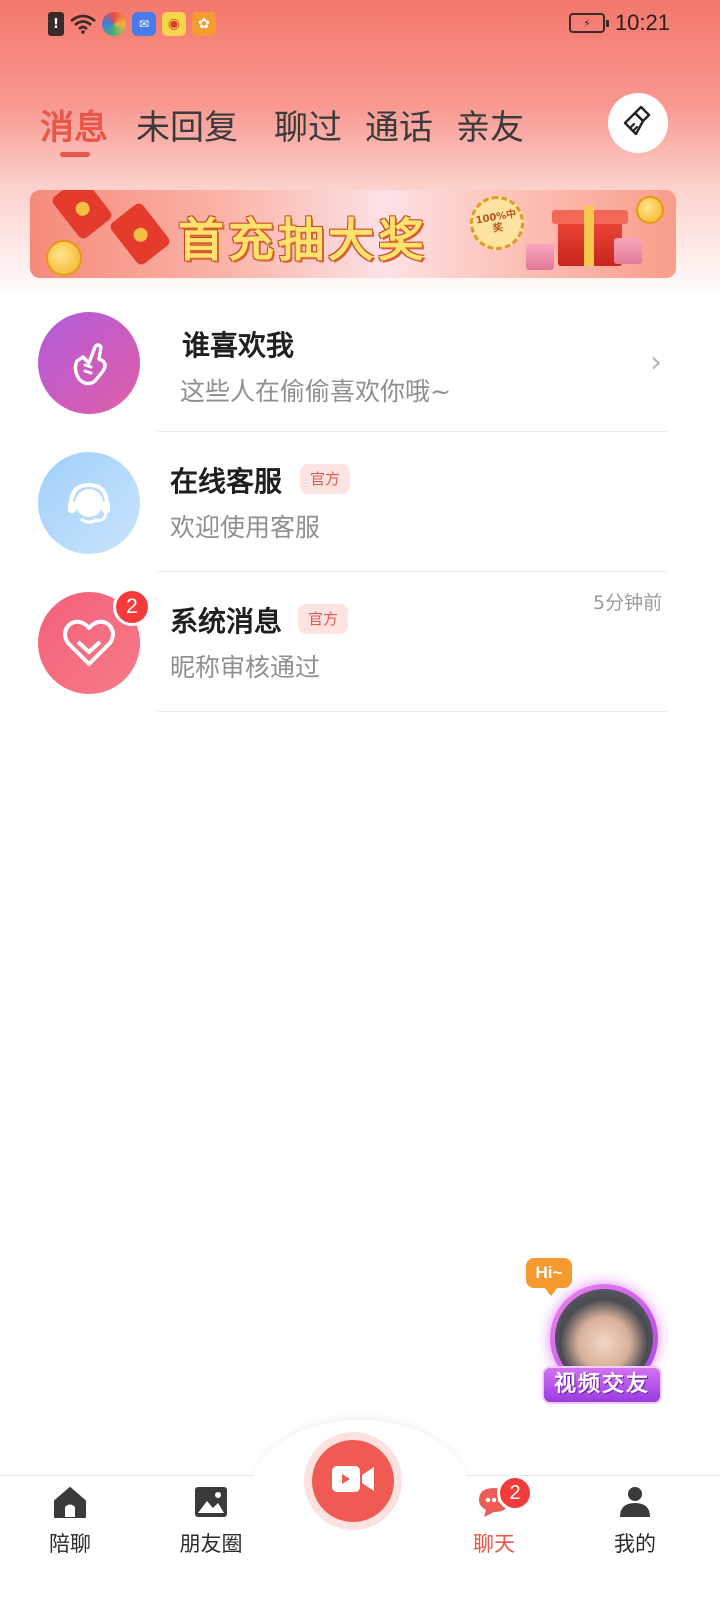 This screenshot has width=720, height=1600. What do you see at coordinates (360, 642) in the screenshot?
I see `list-item-system-messages: 2 系统消息 官方 5分钟前 昵称审核通过` at bounding box center [360, 642].